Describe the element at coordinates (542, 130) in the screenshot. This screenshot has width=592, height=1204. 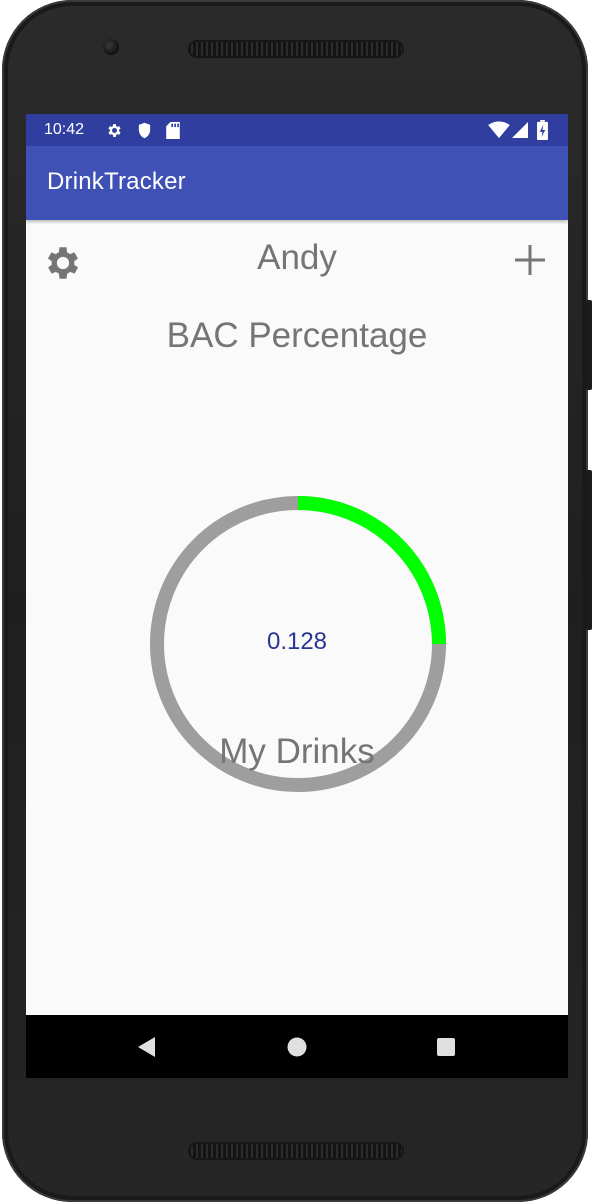
I see `battery-icon` at that location.